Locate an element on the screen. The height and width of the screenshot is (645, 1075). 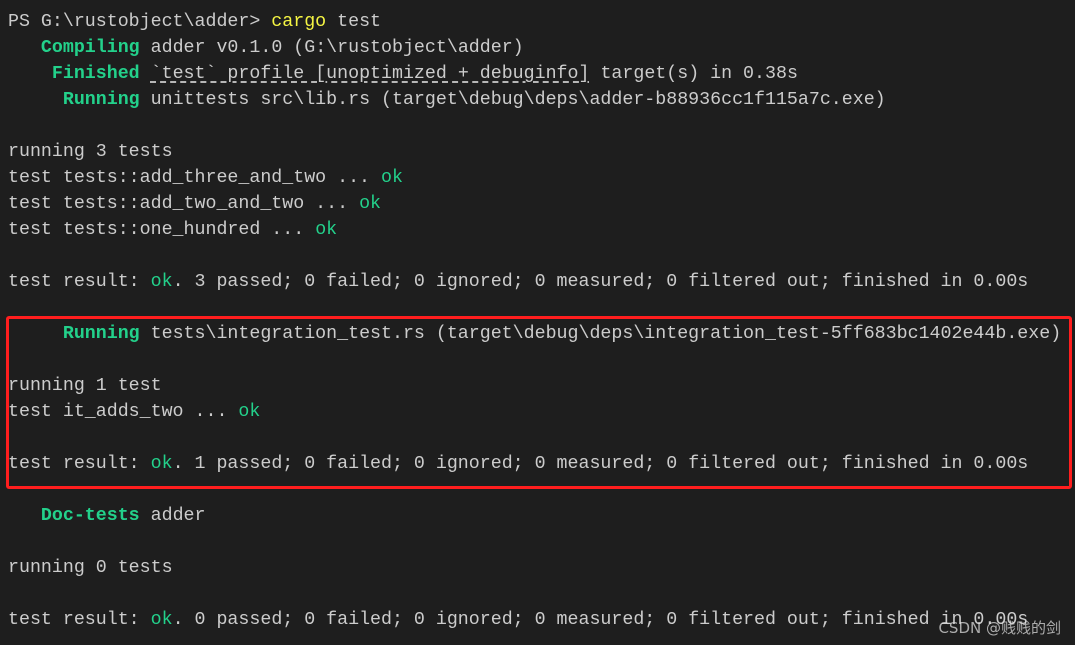
terminal-line: test tests::add_two_and_two ... ok is located at coordinates (534, 204).